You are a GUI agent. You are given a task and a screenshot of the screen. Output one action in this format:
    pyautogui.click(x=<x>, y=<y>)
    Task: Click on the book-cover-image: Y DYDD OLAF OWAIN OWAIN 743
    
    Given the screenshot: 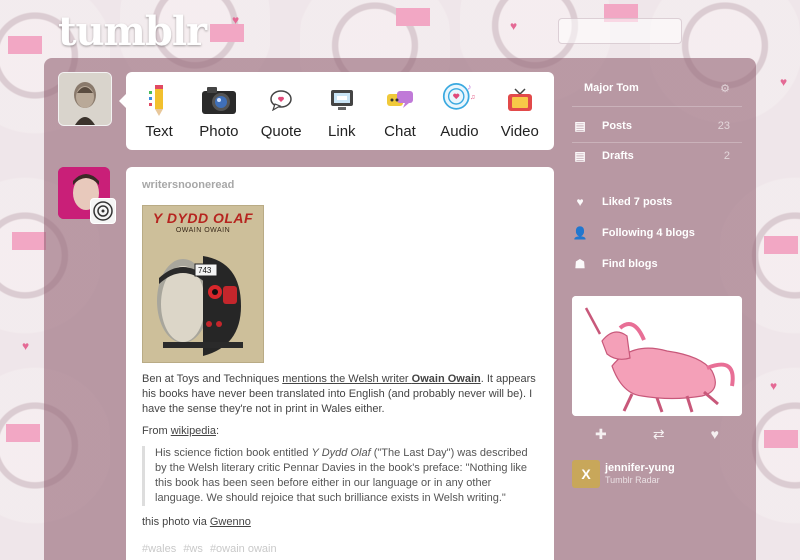 What is the action you would take?
    pyautogui.click(x=203, y=284)
    